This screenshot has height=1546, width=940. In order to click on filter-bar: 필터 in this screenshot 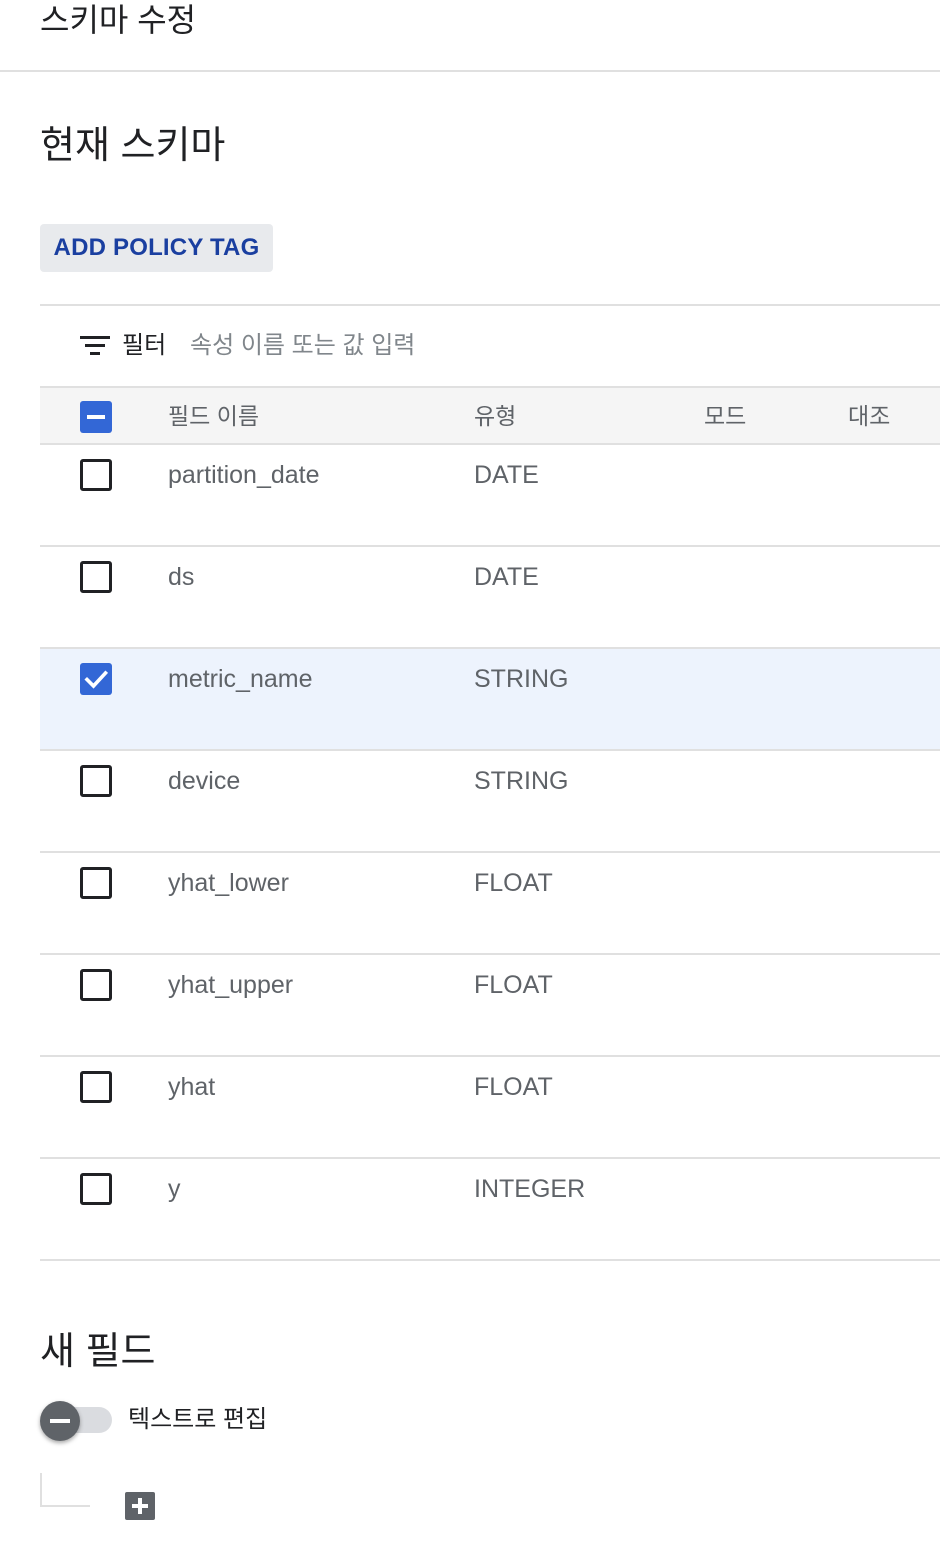, I will do `click(490, 346)`.